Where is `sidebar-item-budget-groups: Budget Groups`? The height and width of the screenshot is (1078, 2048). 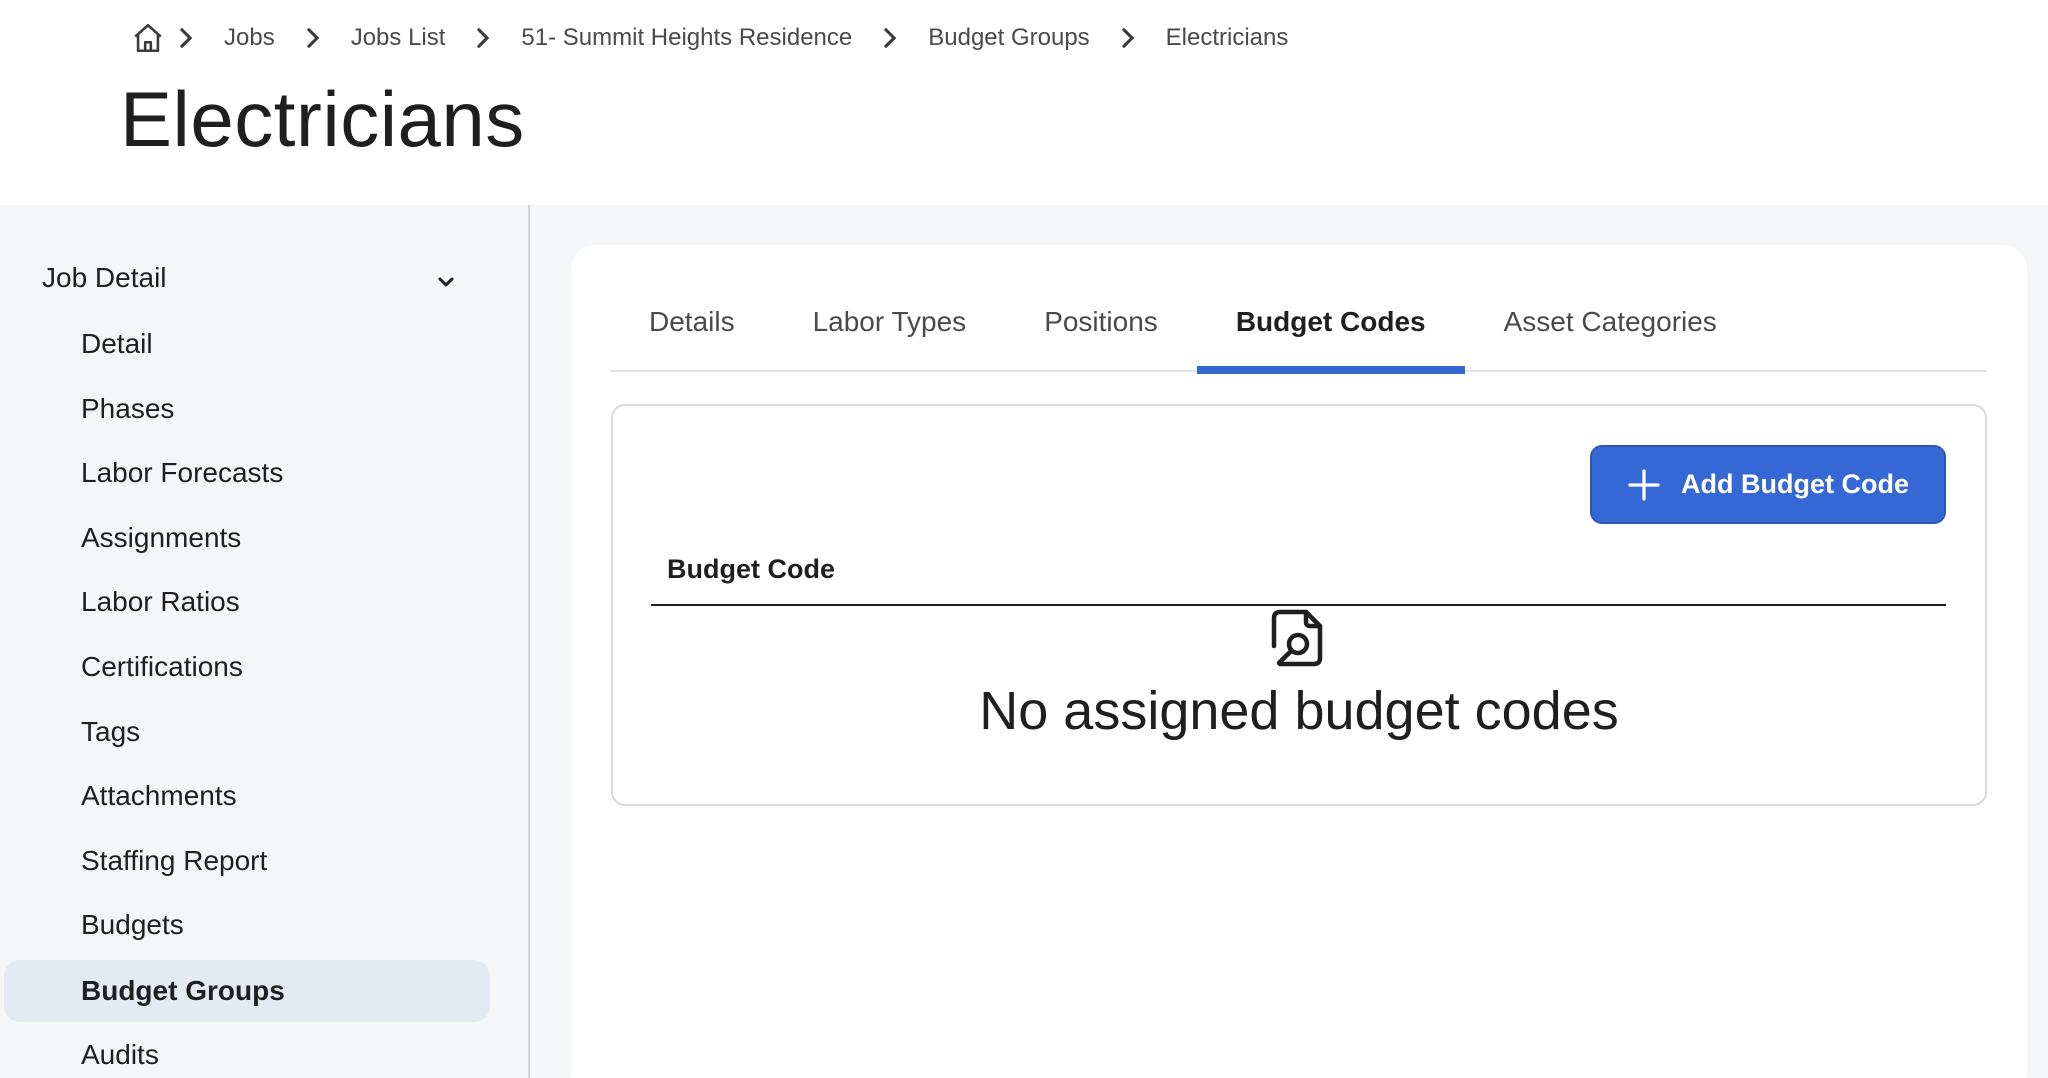
sidebar-item-budget-groups: Budget Groups is located at coordinates (247, 991).